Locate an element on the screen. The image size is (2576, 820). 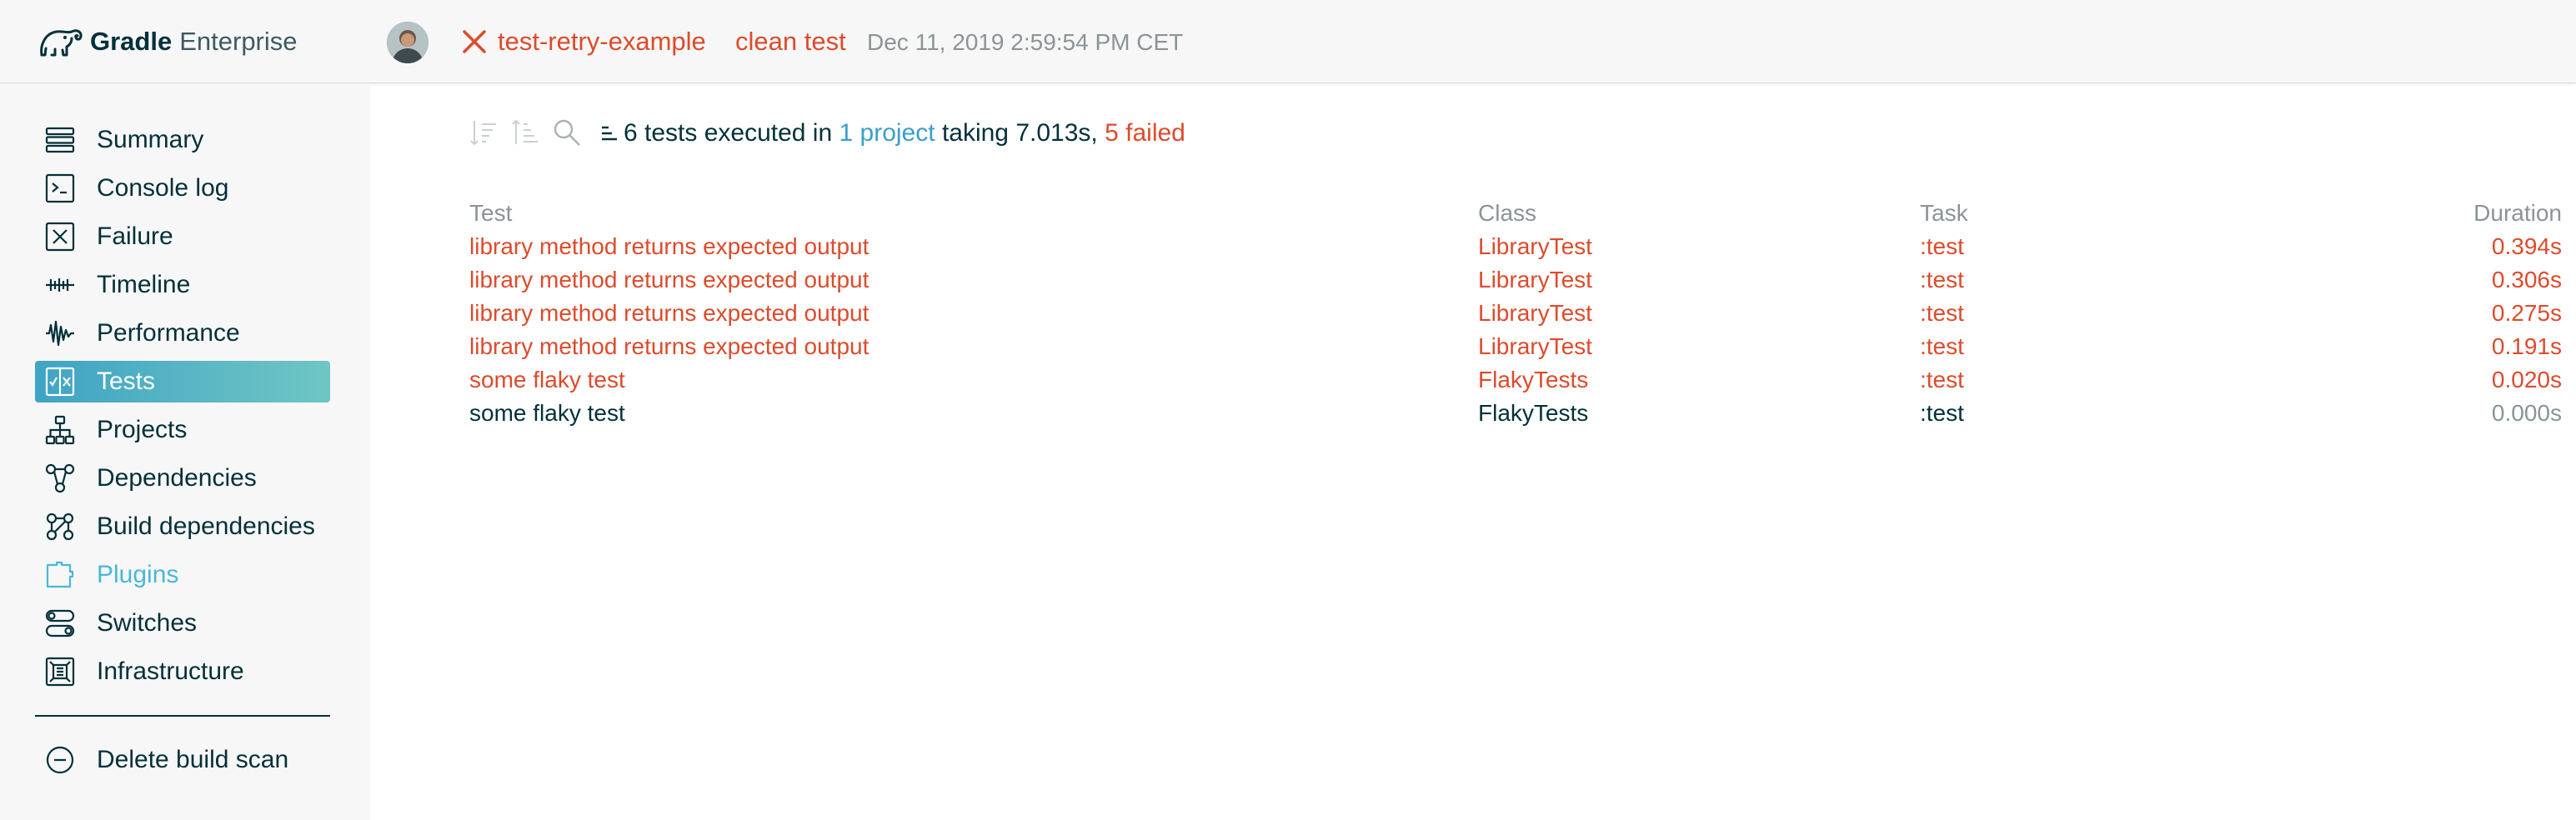
test-duration: 0.191s is located at coordinates (2526, 346).